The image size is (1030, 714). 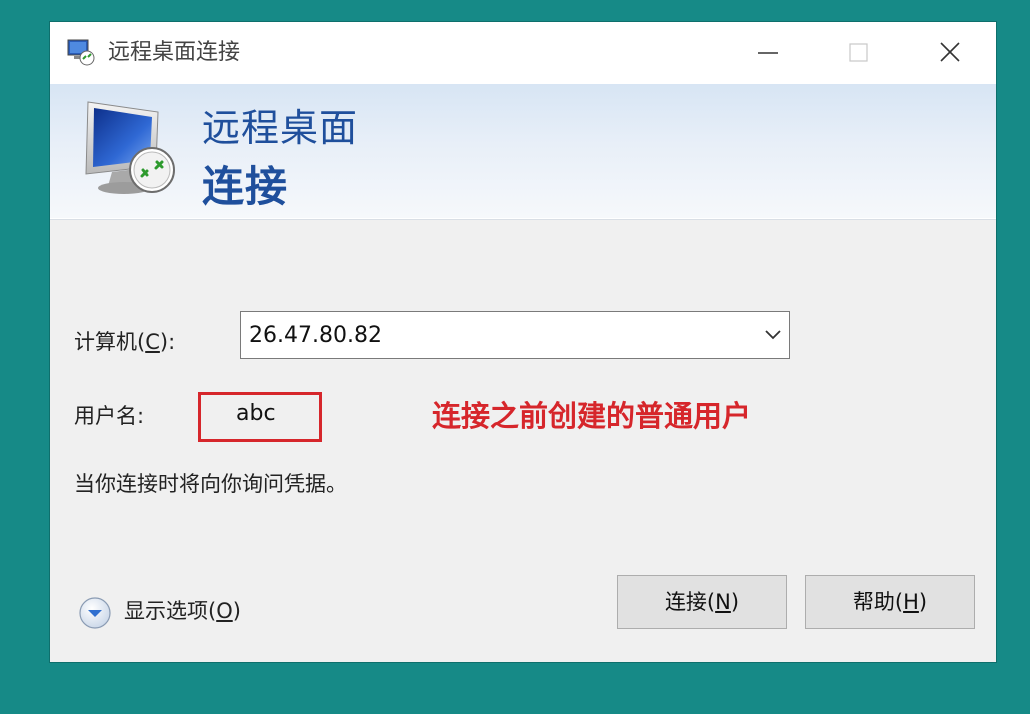 I want to click on banner-title-line1: 远程桌面, so click(x=280, y=128).